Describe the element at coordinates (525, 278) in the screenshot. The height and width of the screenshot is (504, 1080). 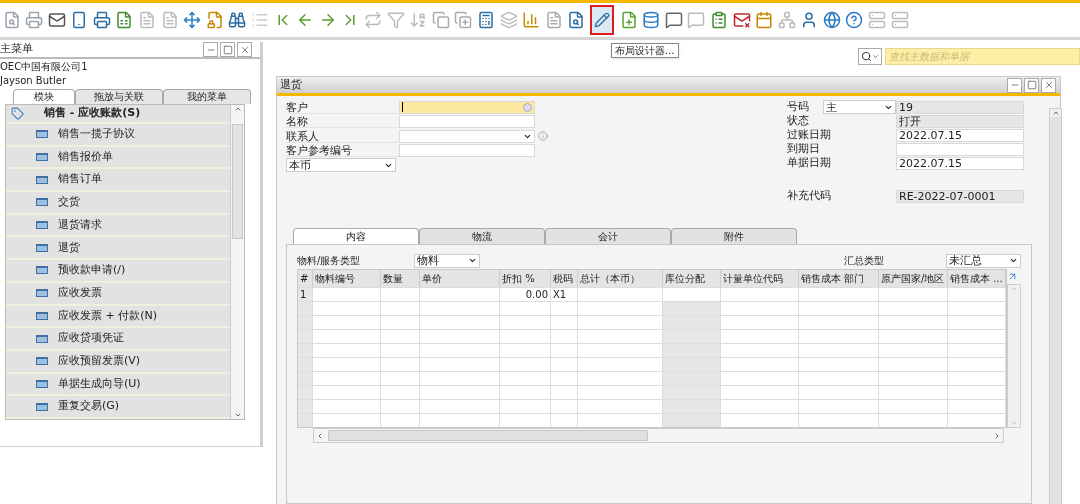
I see `column-header: 折扣 %` at that location.